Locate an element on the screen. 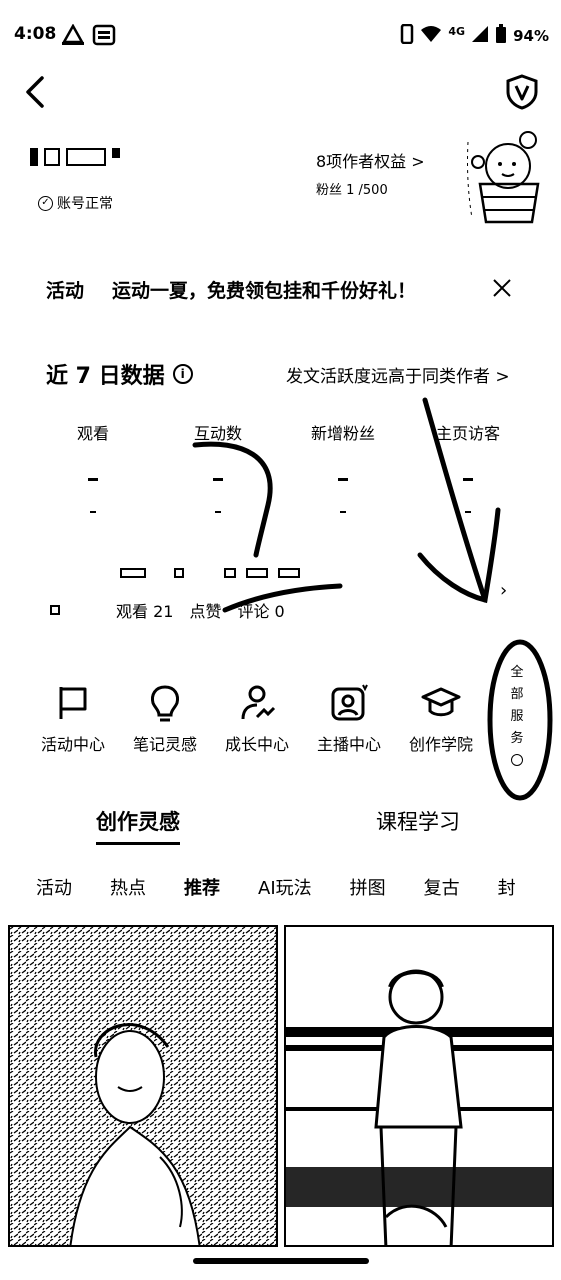  note-comments: 评论 0 is located at coordinates (261, 611).